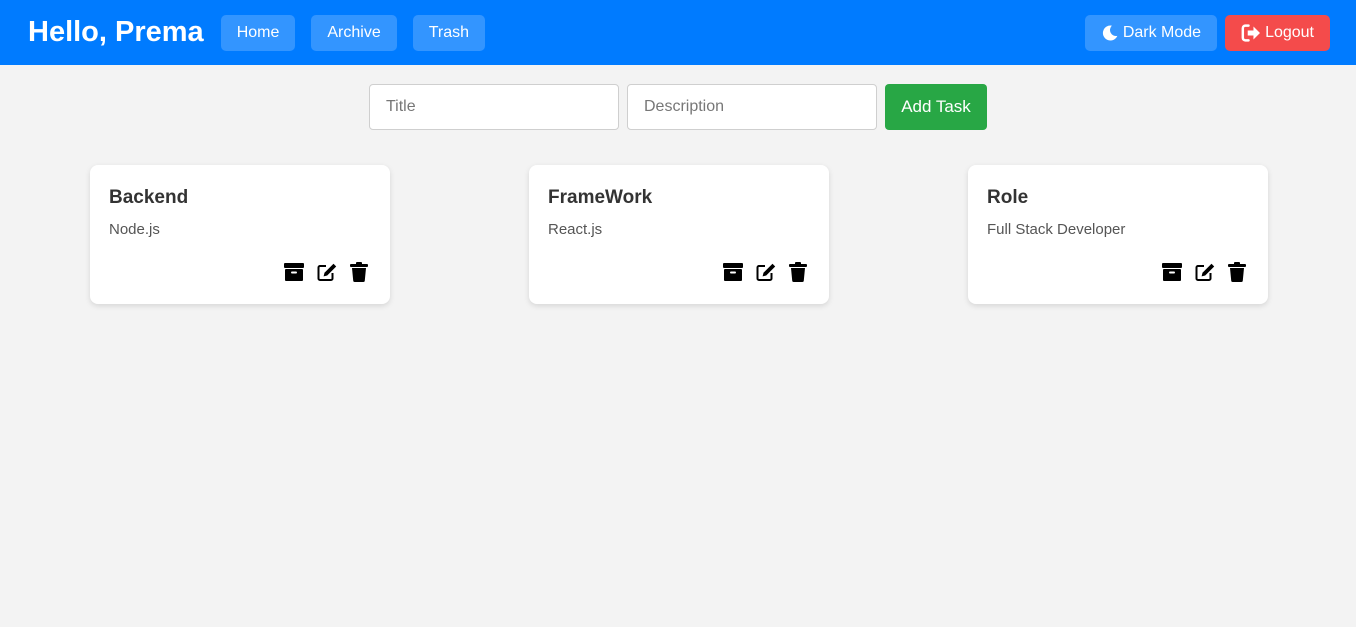 The width and height of the screenshot is (1356, 627). I want to click on moon-icon, so click(1110, 33).